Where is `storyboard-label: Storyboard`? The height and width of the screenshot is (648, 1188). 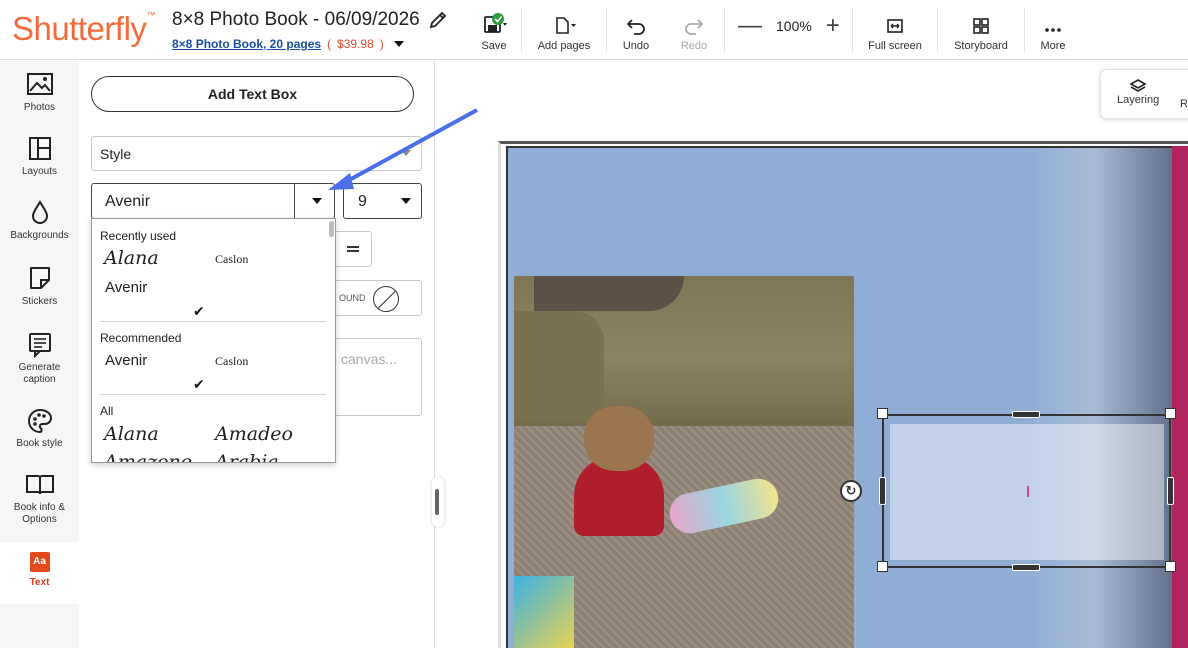
storyboard-label: Storyboard is located at coordinates (981, 46).